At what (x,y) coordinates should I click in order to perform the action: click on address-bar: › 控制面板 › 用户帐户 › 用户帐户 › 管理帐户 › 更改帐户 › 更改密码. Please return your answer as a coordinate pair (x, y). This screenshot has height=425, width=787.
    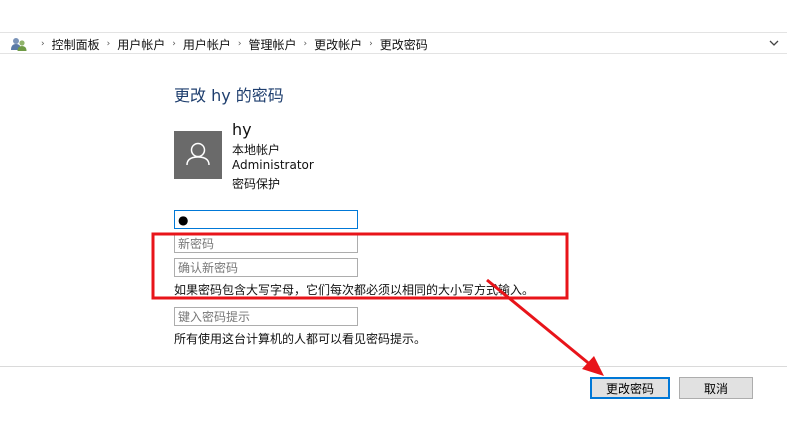
    Looking at the image, I should click on (393, 43).